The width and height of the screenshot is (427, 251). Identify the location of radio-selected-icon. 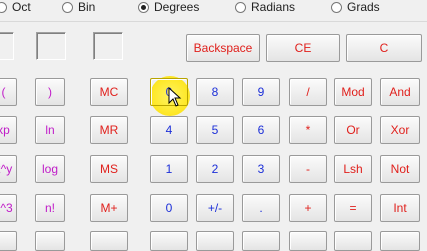
(143, 7).